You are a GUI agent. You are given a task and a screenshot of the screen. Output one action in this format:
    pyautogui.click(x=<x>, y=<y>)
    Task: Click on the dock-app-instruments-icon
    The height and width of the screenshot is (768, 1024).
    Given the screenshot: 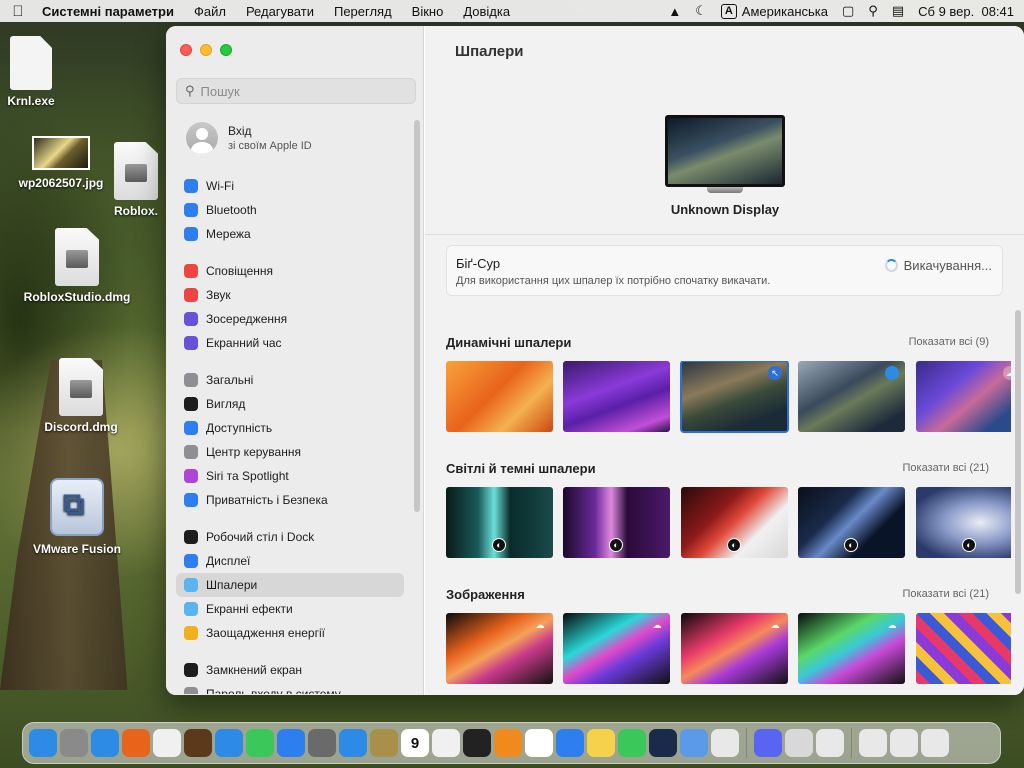 What is the action you would take?
    pyautogui.click(x=198, y=743)
    